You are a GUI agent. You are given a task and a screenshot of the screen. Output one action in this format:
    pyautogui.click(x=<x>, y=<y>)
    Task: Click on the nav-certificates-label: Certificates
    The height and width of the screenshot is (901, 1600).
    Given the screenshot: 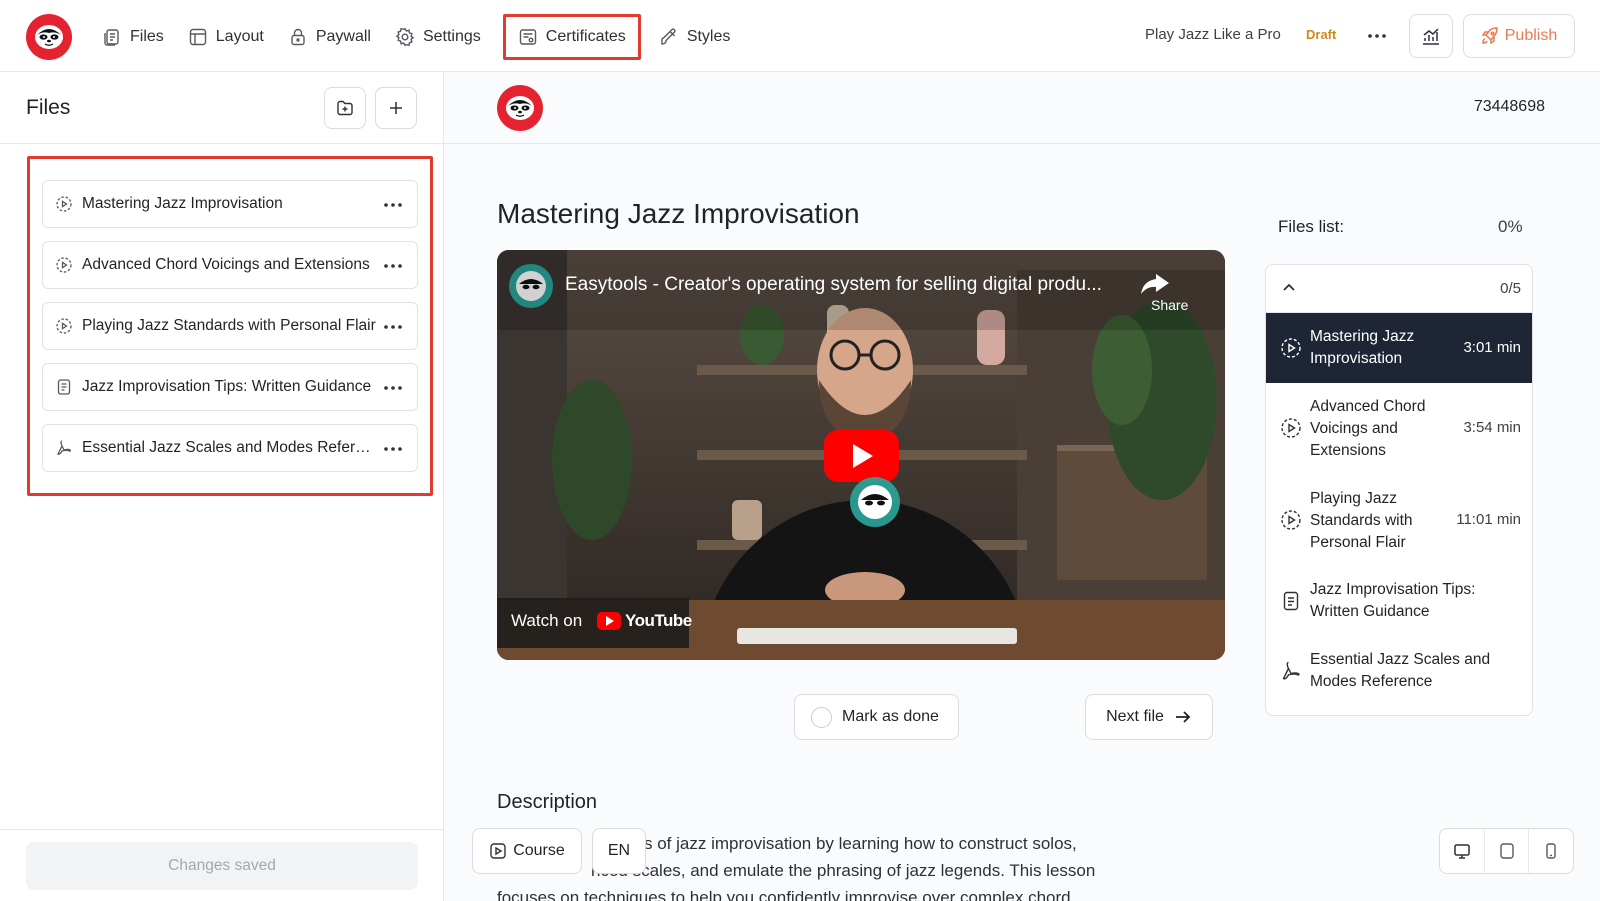 What is the action you would take?
    pyautogui.click(x=585, y=36)
    